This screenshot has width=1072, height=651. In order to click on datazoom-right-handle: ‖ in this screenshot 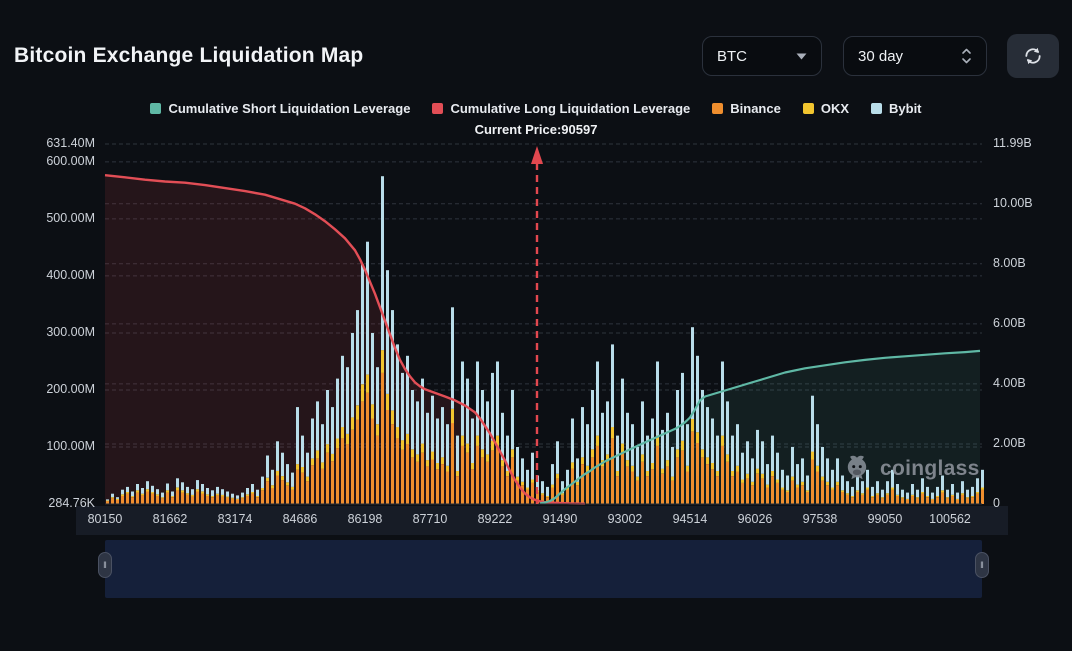, I will do `click(982, 565)`.